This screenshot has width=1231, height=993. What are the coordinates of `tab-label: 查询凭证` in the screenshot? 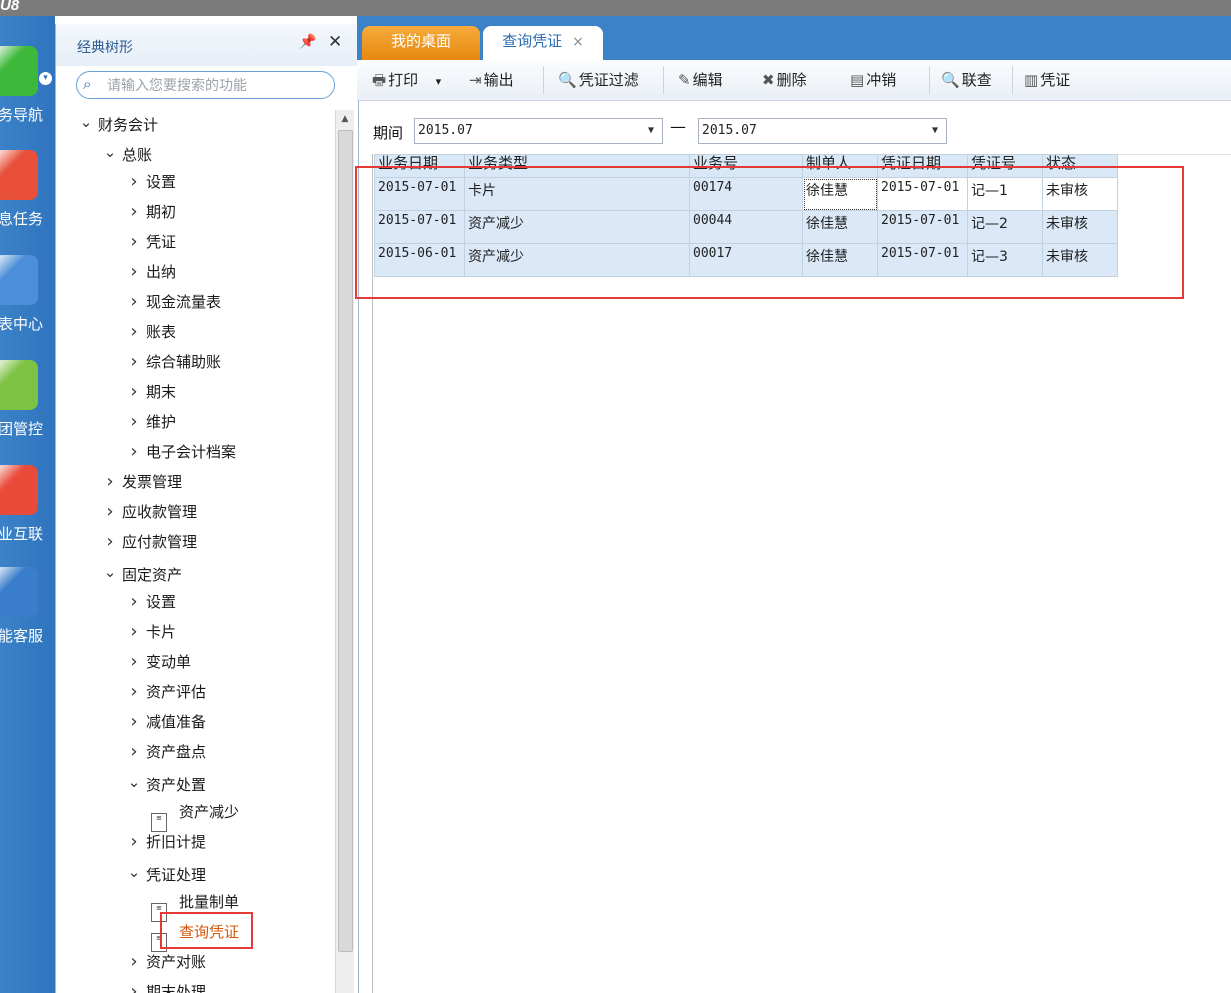 It's located at (532, 41).